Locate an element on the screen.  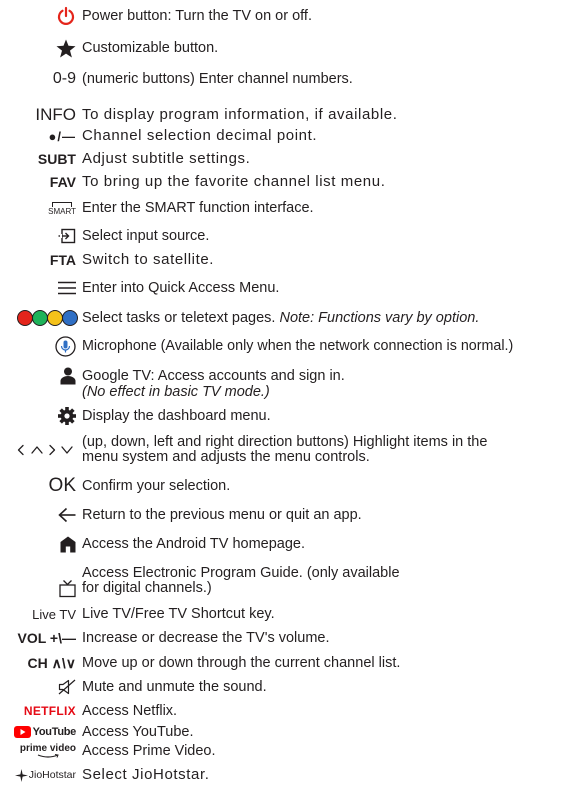
list-item: Live TV Live TV/Free TV Shortcut key. is located at coordinates (281, 614).